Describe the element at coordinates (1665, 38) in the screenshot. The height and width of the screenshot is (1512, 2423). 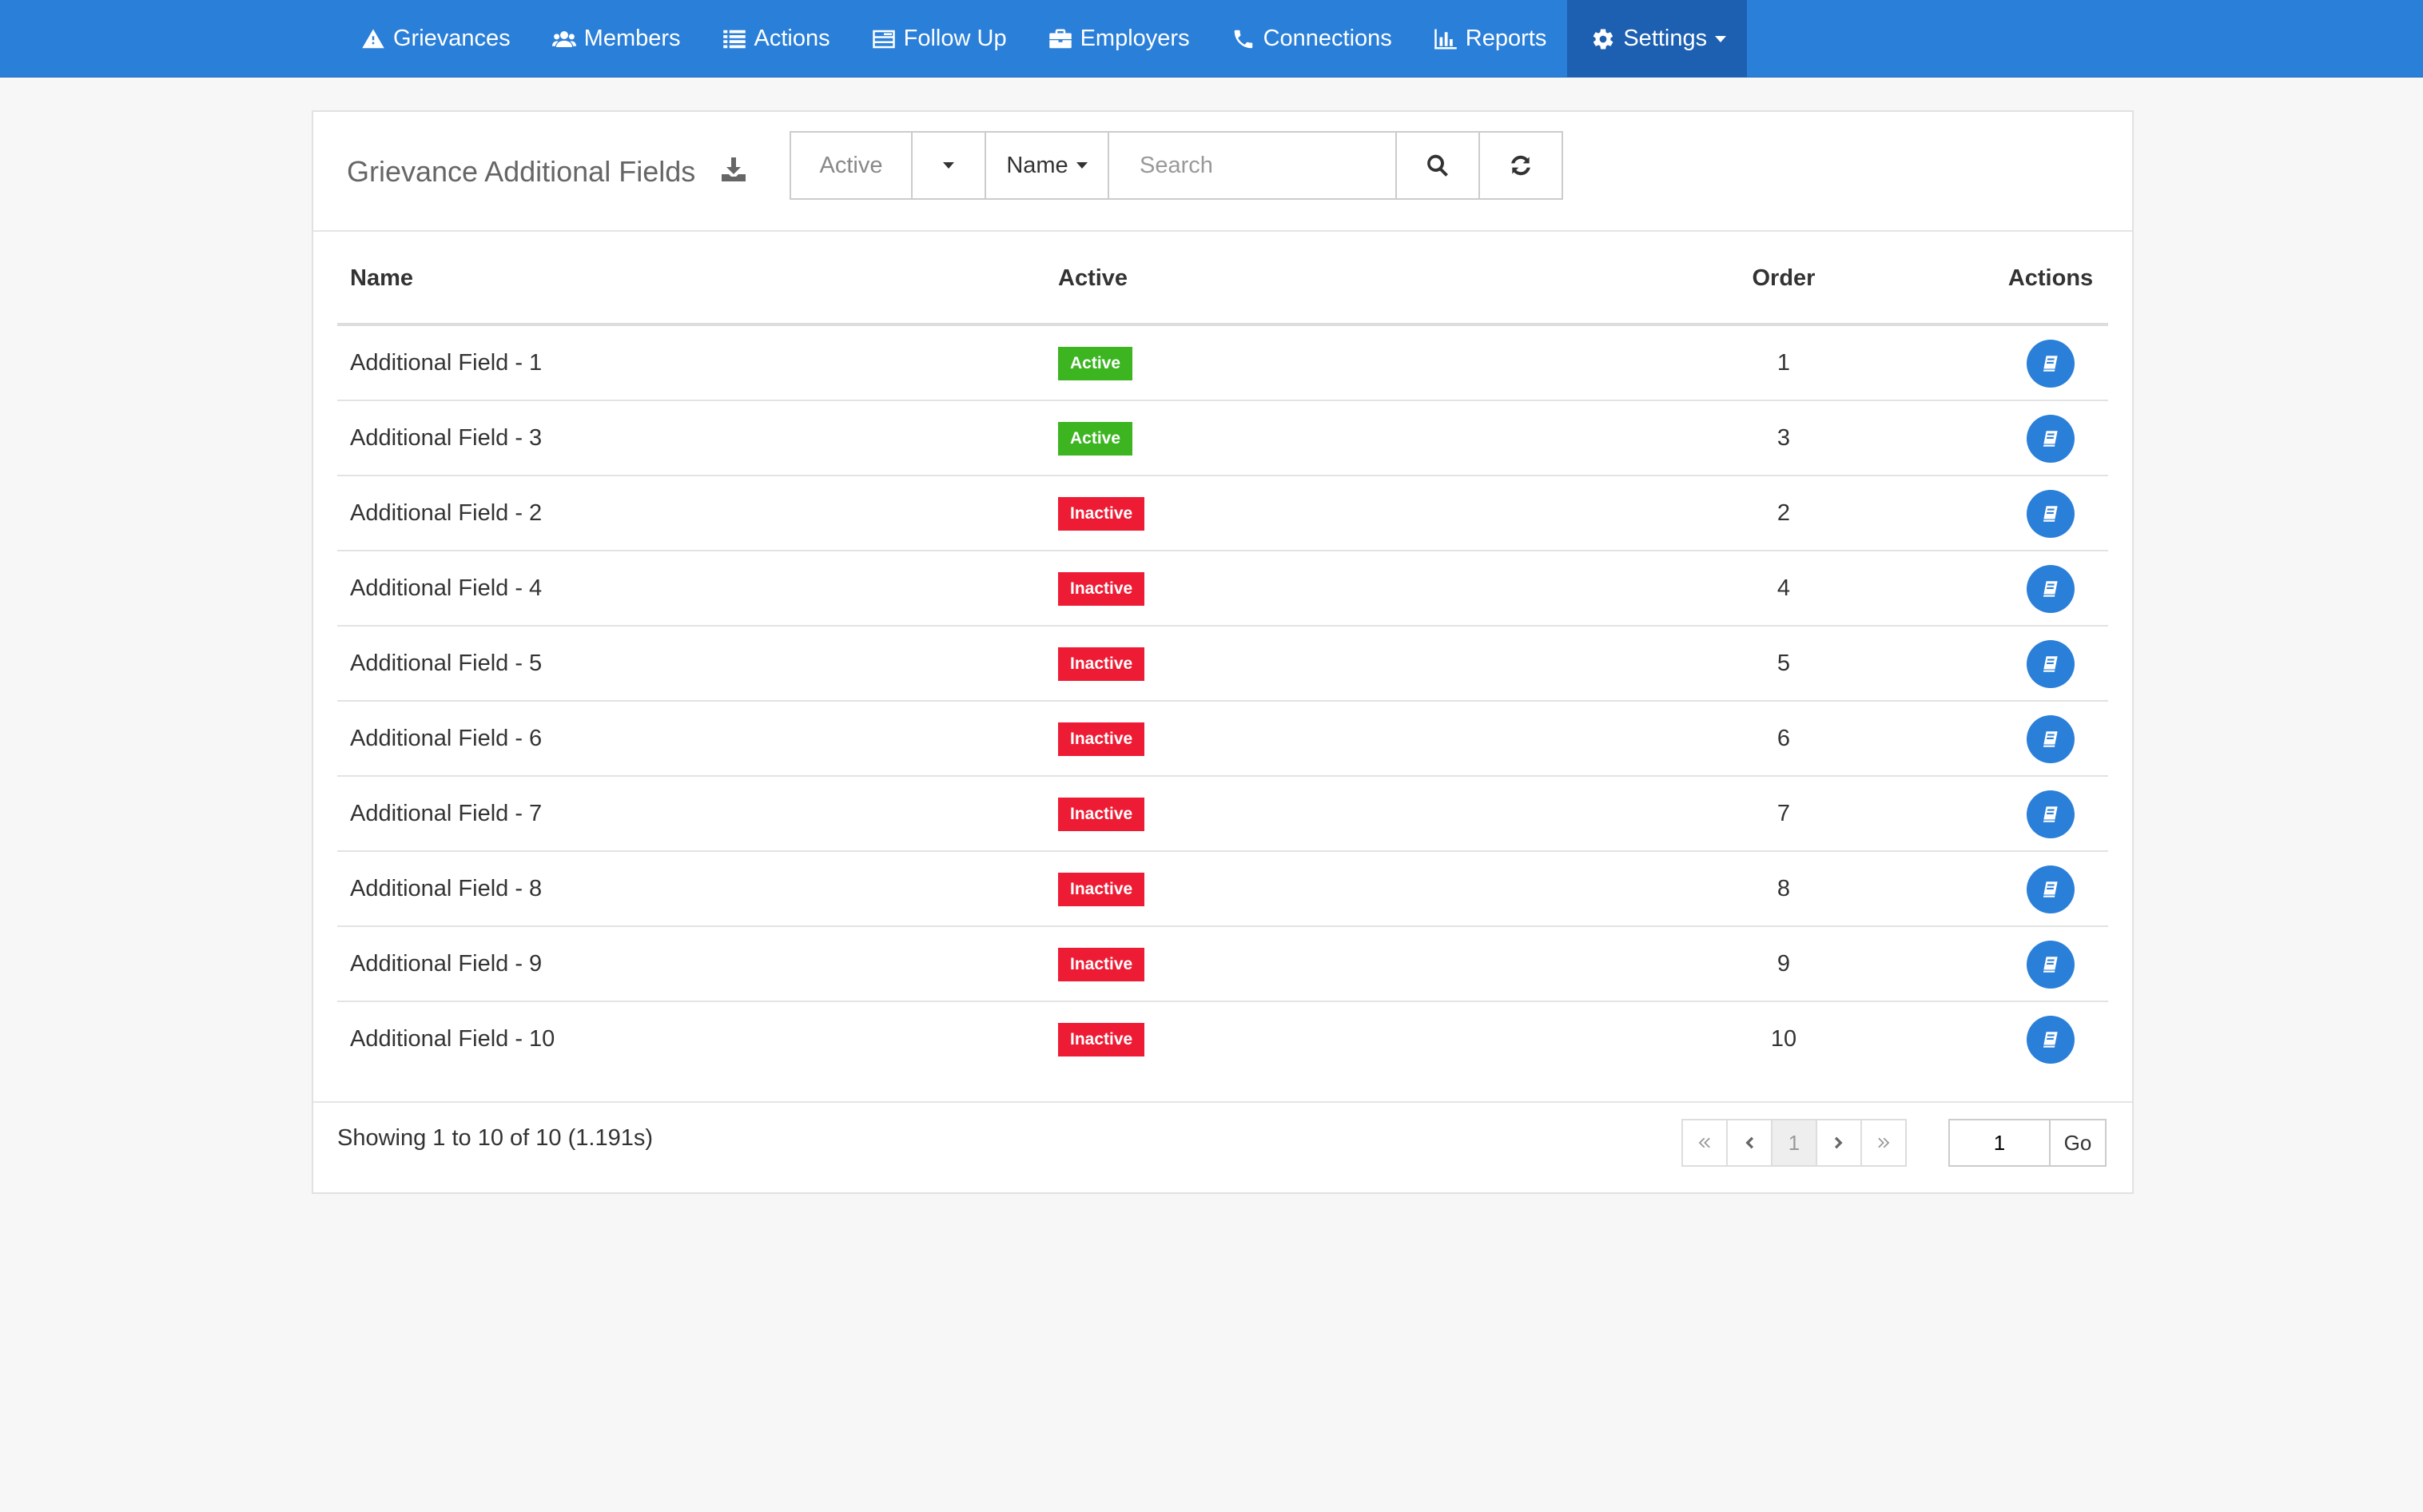
I see `nav-item-label: Settings` at that location.